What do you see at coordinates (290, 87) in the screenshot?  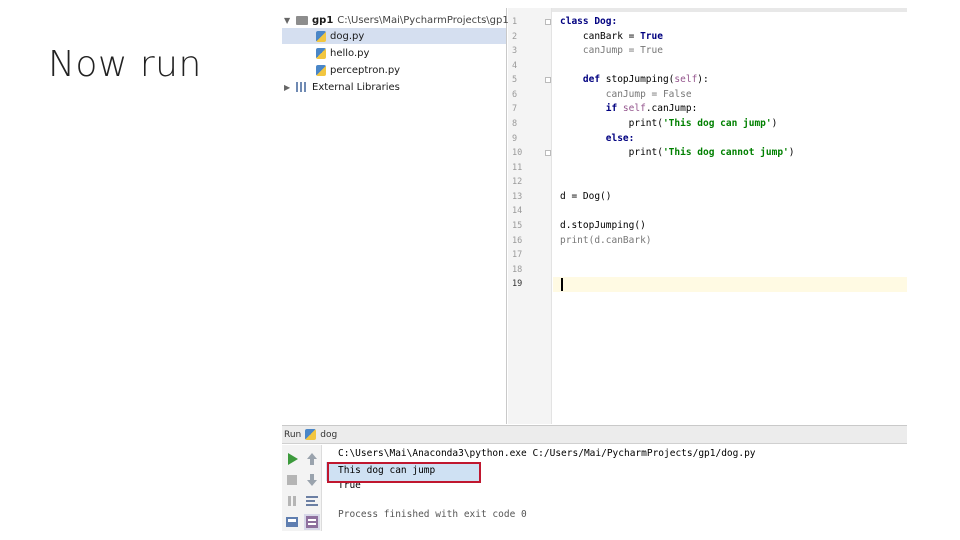 I see `expand-right-icon: ▶` at bounding box center [290, 87].